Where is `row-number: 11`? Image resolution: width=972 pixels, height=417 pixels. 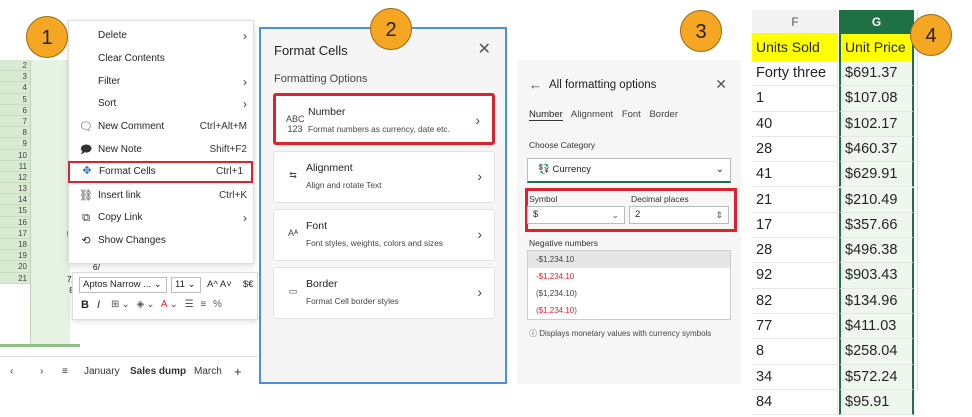
row-number: 11 is located at coordinates (15, 166).